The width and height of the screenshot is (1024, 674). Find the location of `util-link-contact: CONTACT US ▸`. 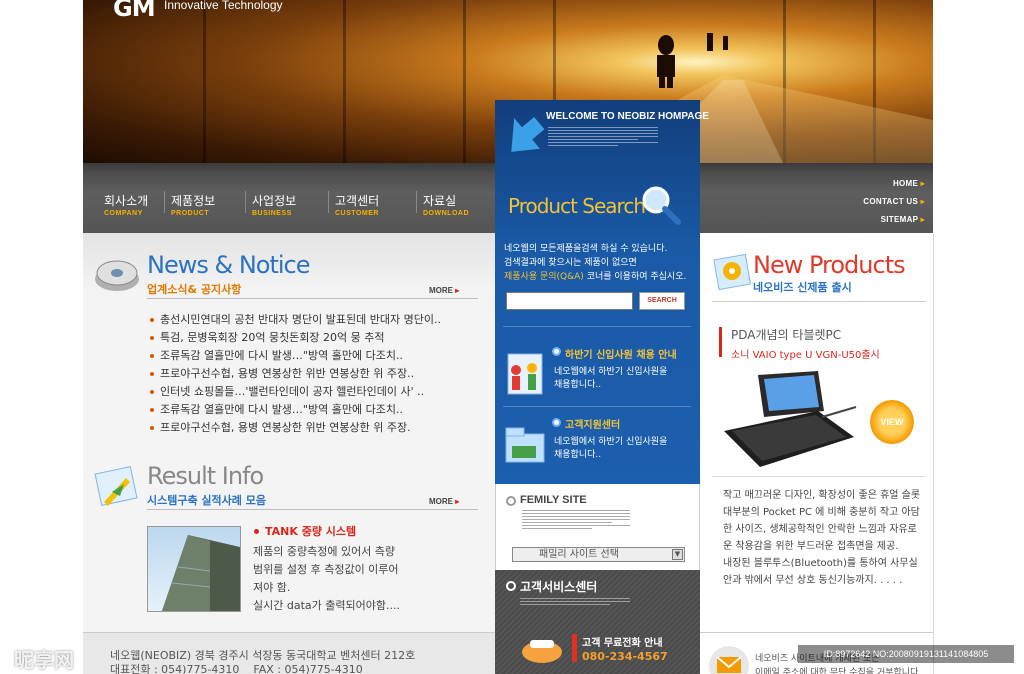

util-link-contact: CONTACT US ▸ is located at coordinates (887, 201).